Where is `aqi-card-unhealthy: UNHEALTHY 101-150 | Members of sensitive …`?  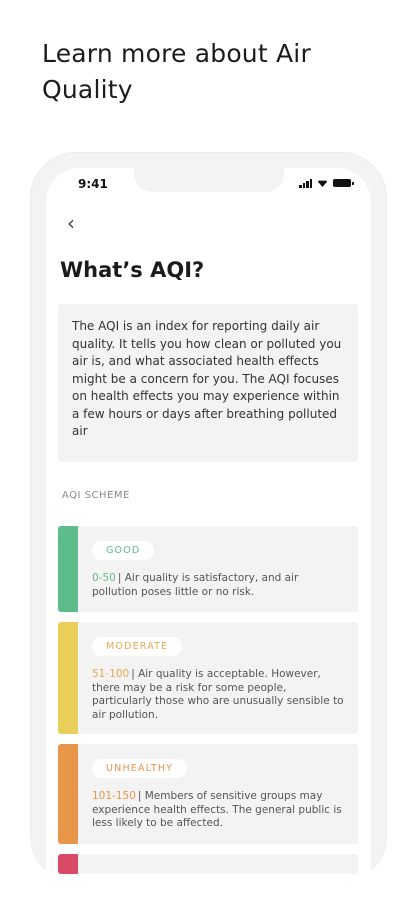 aqi-card-unhealthy: UNHEALTHY 101-150 | Members of sensitive … is located at coordinates (208, 794).